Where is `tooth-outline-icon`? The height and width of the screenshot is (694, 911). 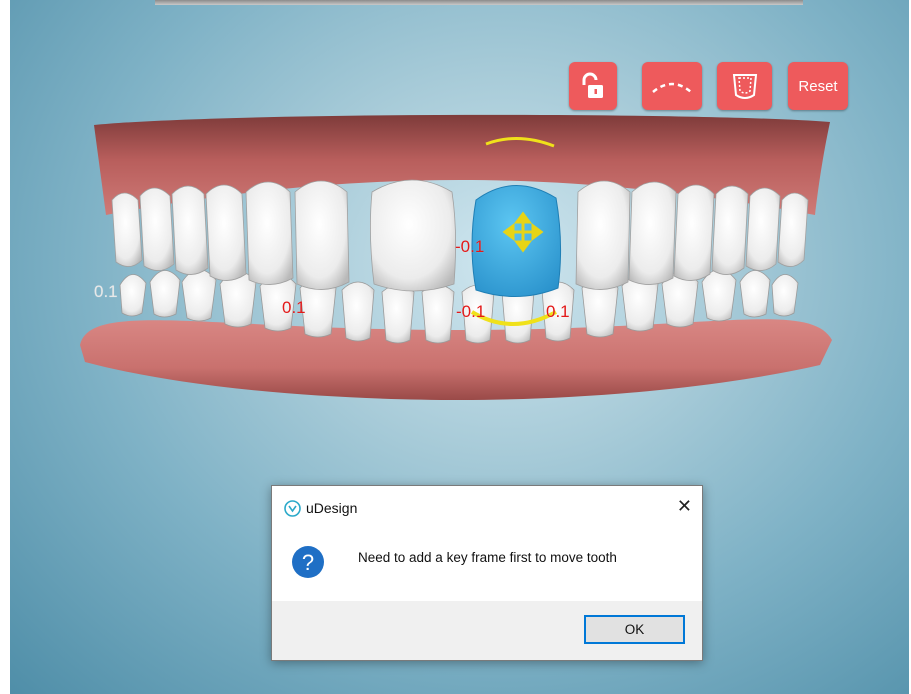
tooth-outline-icon is located at coordinates (744, 86).